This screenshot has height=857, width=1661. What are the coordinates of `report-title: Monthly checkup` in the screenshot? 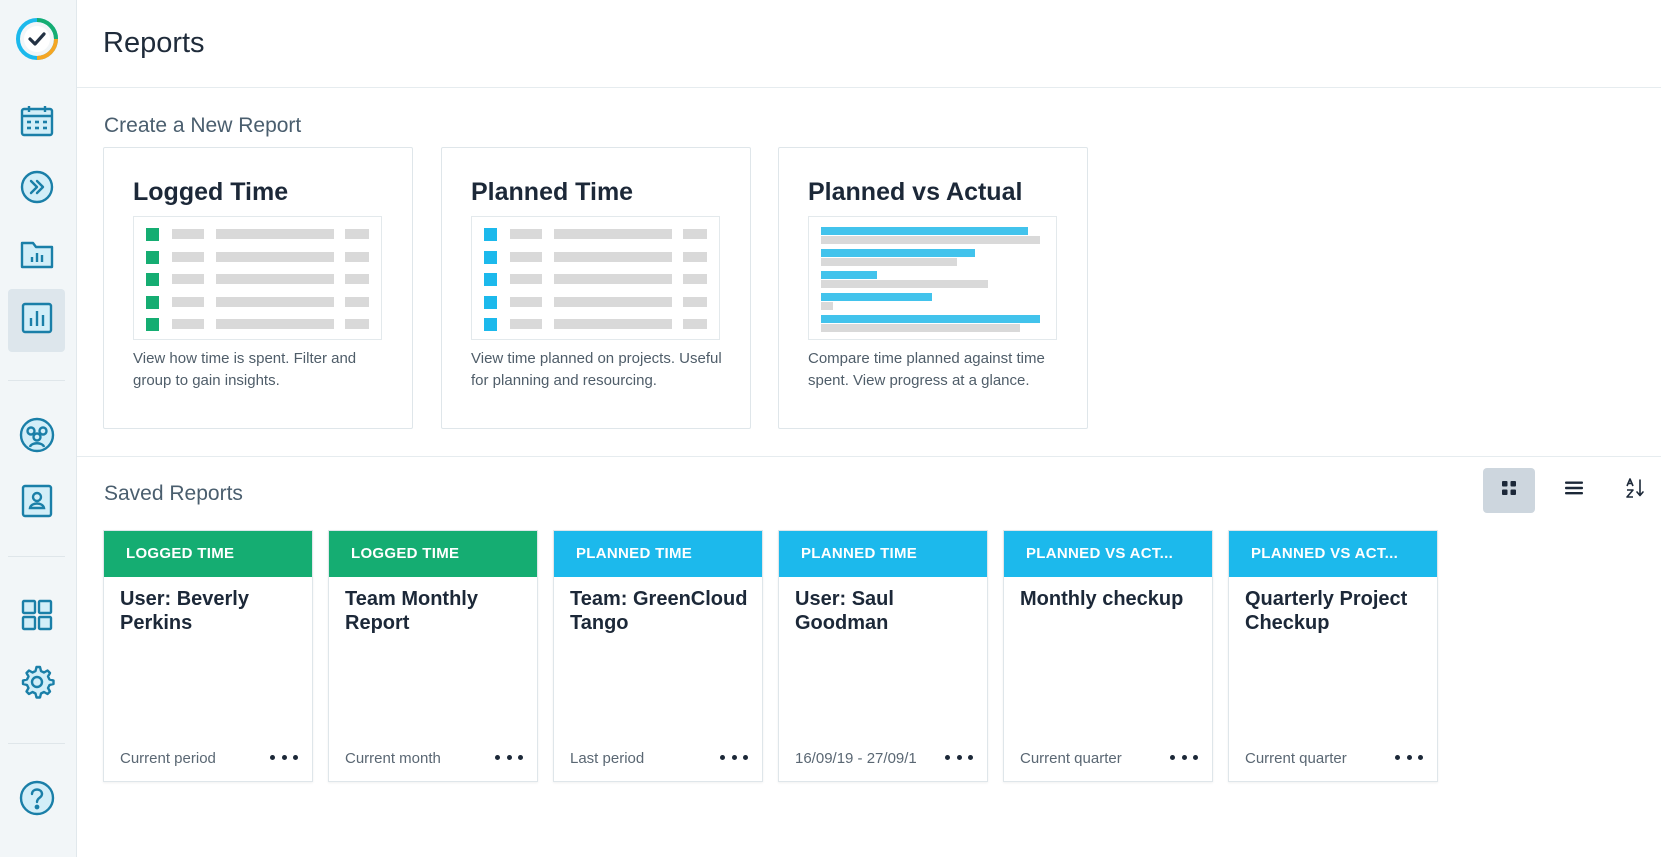 It's located at (1102, 599).